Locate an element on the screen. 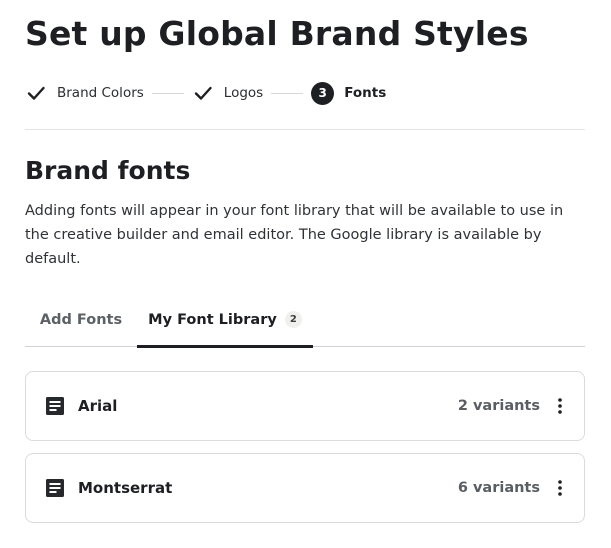 This screenshot has width=611, height=548. tab-my-font-library: My Font Library 2 is located at coordinates (225, 320).